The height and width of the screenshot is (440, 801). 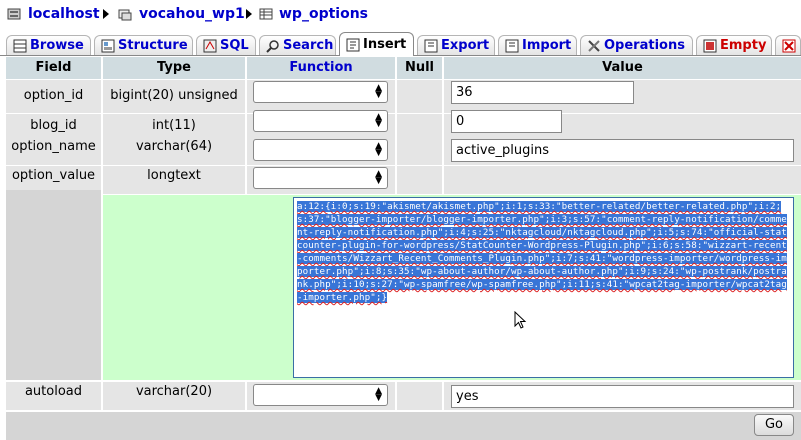 I want to click on tab-insert-label: Insert, so click(x=385, y=44).